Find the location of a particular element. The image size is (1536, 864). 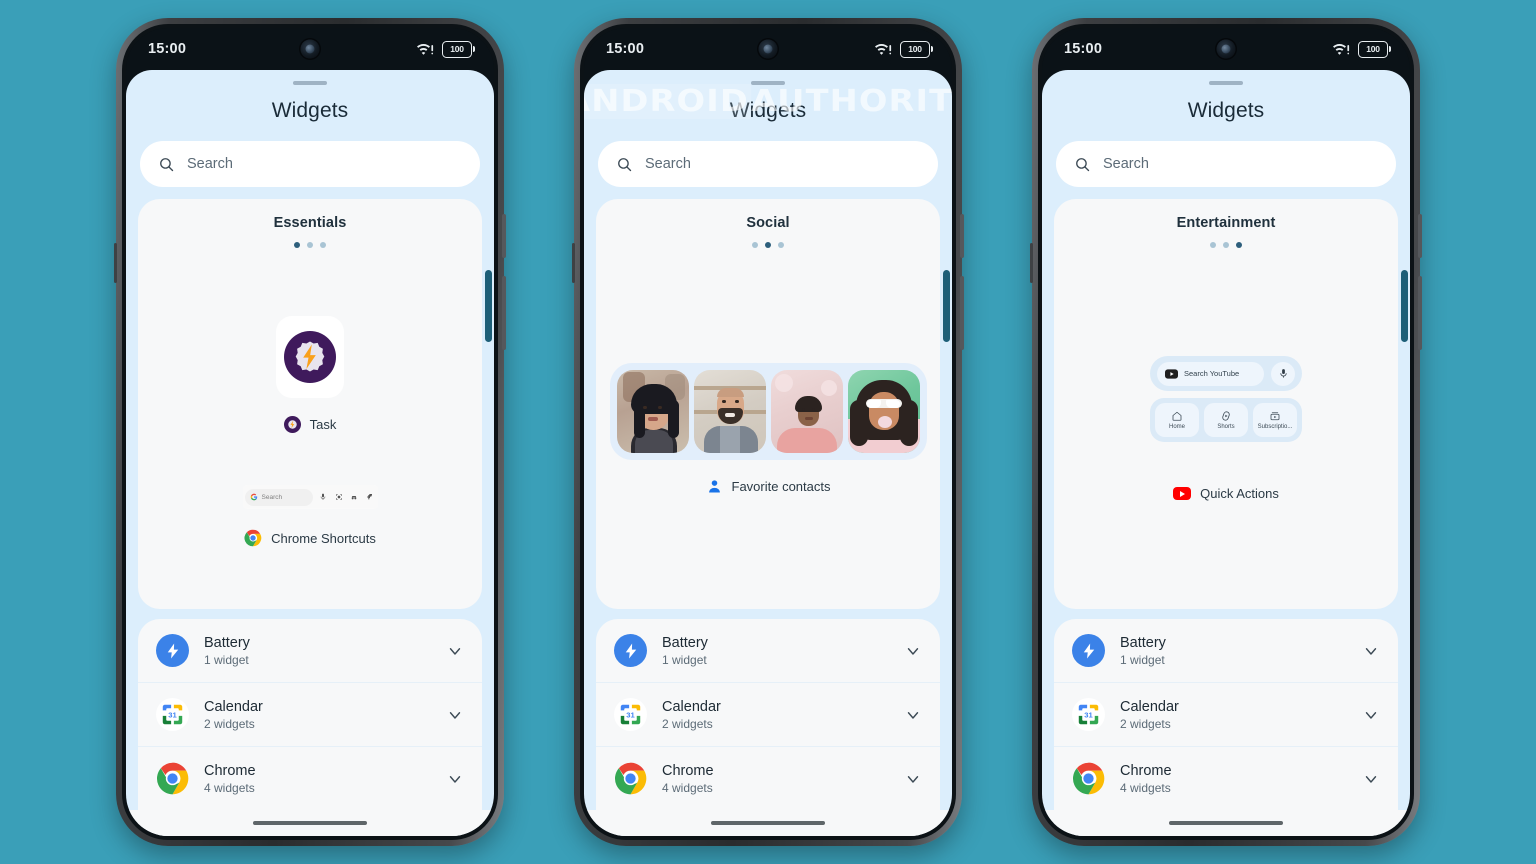

widget-label: Chrome Shortcuts is located at coordinates (323, 538).